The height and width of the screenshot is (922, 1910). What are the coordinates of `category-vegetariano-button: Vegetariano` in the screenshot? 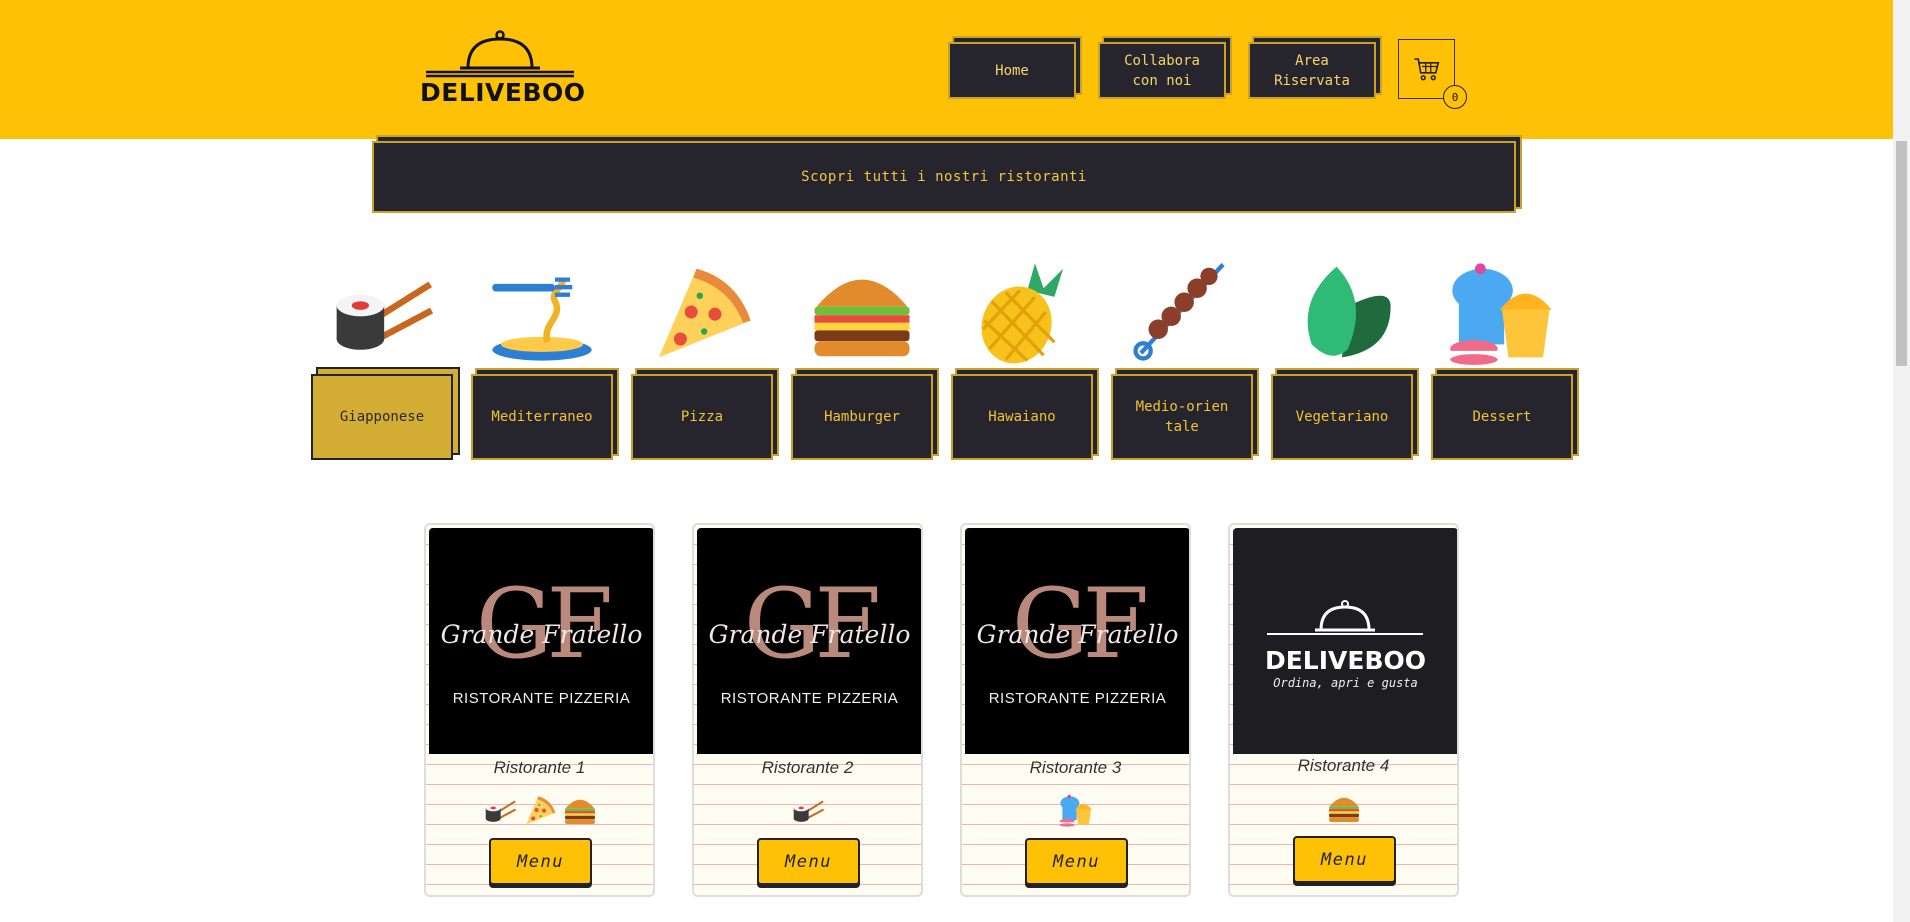 It's located at (1342, 417).